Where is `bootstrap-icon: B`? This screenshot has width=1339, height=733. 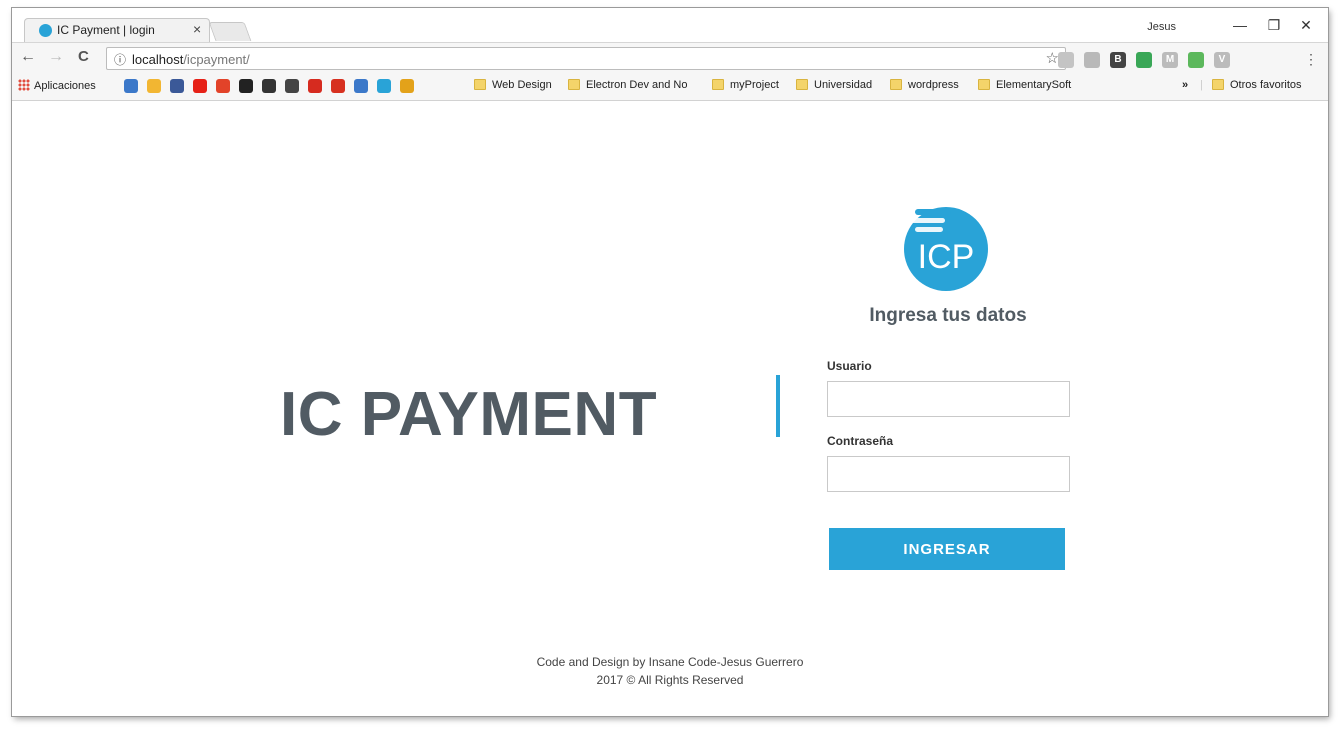
bootstrap-icon: B is located at coordinates (1118, 60).